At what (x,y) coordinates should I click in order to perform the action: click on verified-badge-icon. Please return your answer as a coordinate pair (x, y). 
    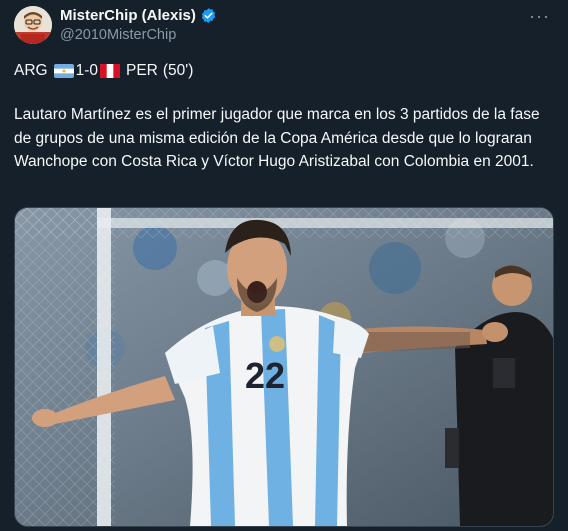
    Looking at the image, I should click on (208, 15).